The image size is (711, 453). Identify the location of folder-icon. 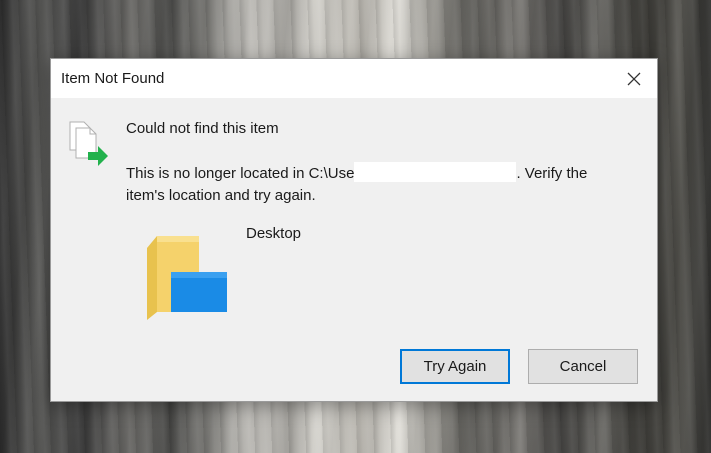
(186, 278).